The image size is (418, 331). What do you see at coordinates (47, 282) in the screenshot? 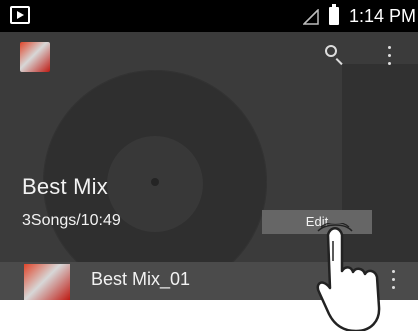
I see `song-art` at bounding box center [47, 282].